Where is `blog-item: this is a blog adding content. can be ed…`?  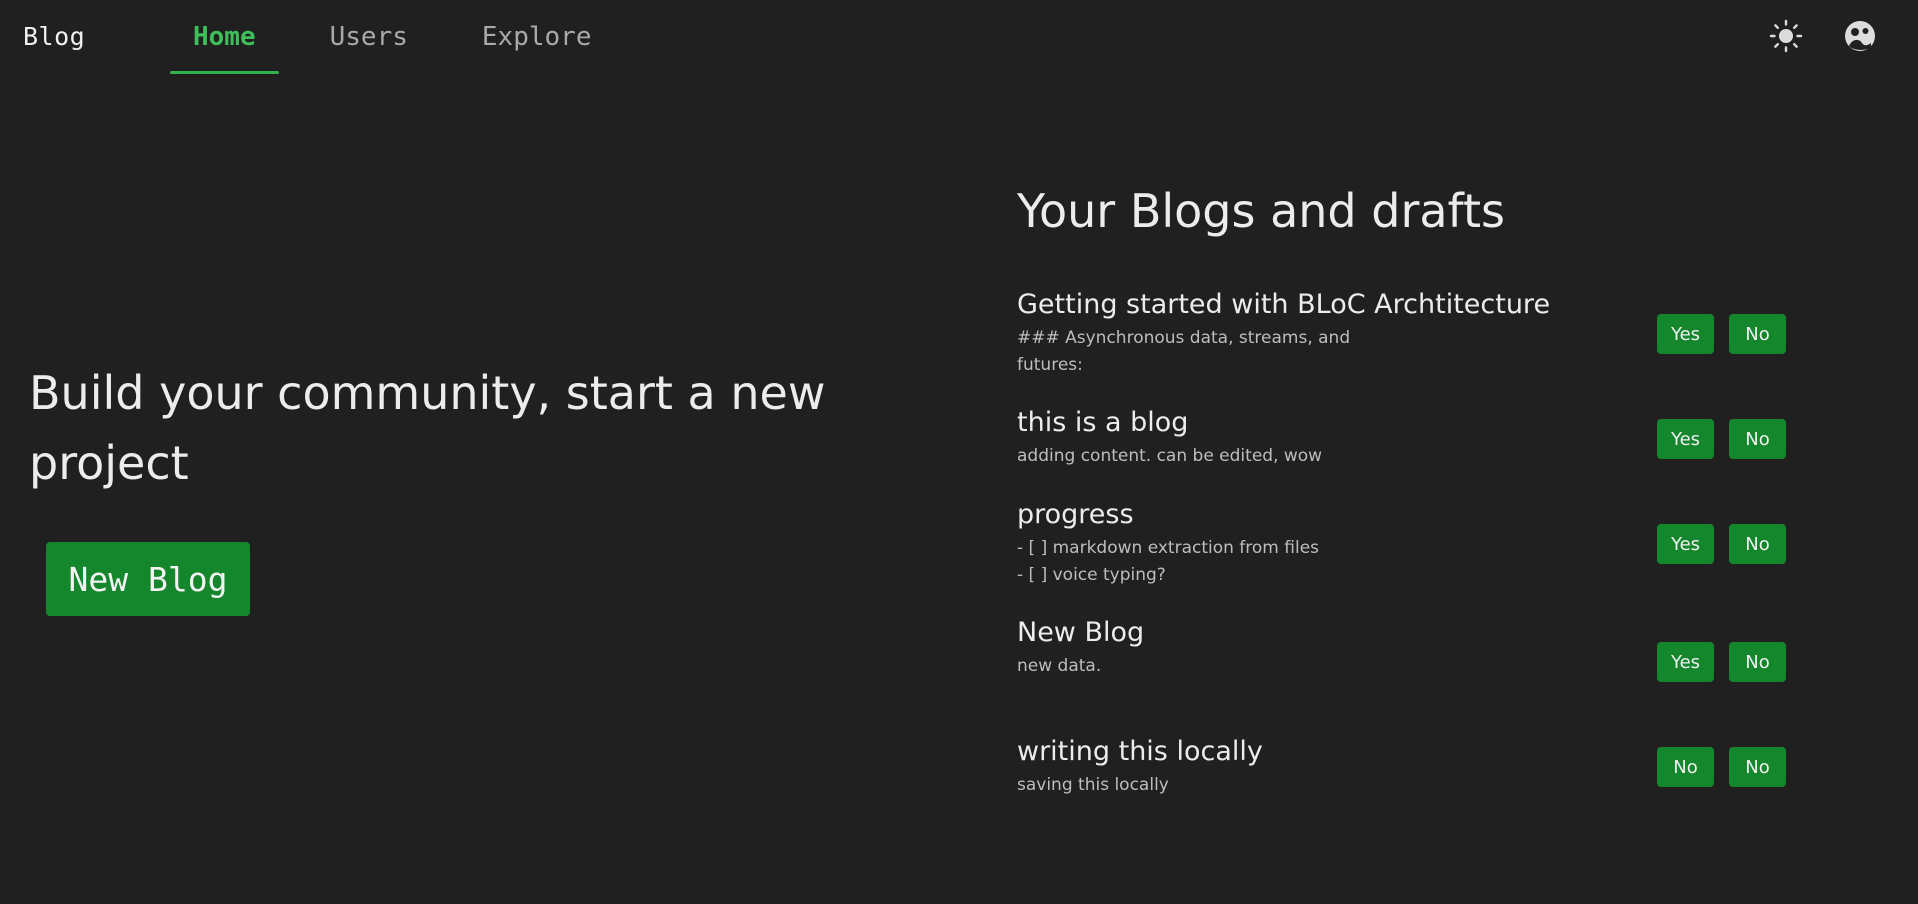 blog-item: this is a blog adding content. can be ed… is located at coordinates (1417, 438).